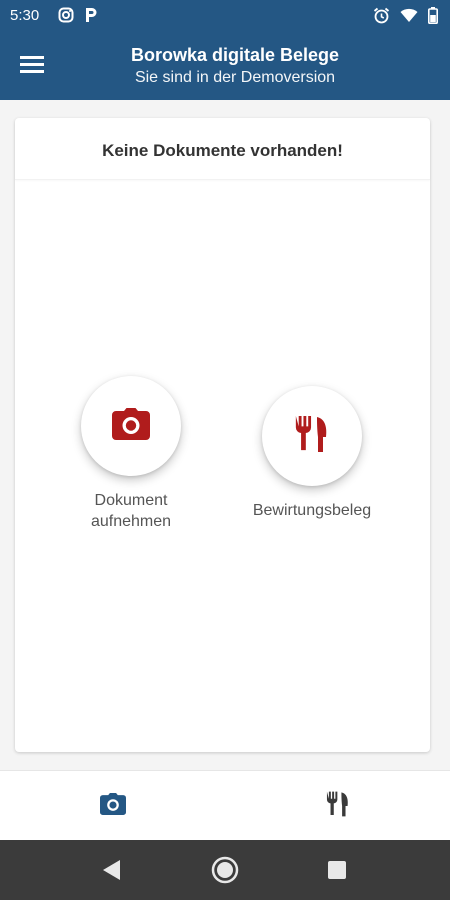 The width and height of the screenshot is (450, 900). What do you see at coordinates (433, 15) in the screenshot?
I see `battery-icon` at bounding box center [433, 15].